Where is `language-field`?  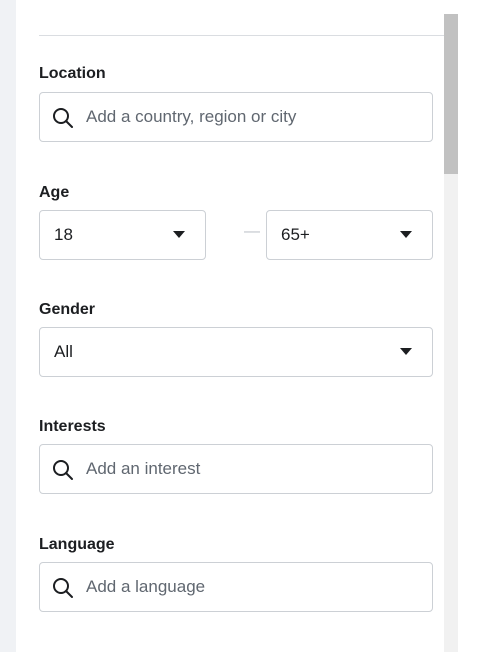 language-field is located at coordinates (236, 587).